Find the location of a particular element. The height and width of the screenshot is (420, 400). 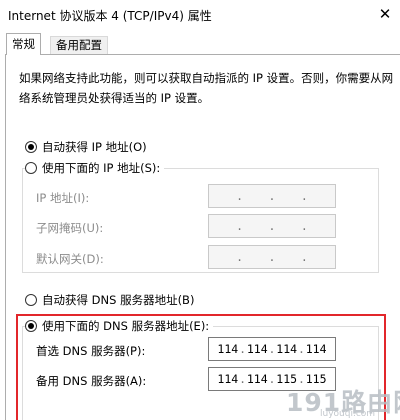

auto-dns-radio-row: 自动获得 DNS 服务器地址(B) is located at coordinates (109, 300).